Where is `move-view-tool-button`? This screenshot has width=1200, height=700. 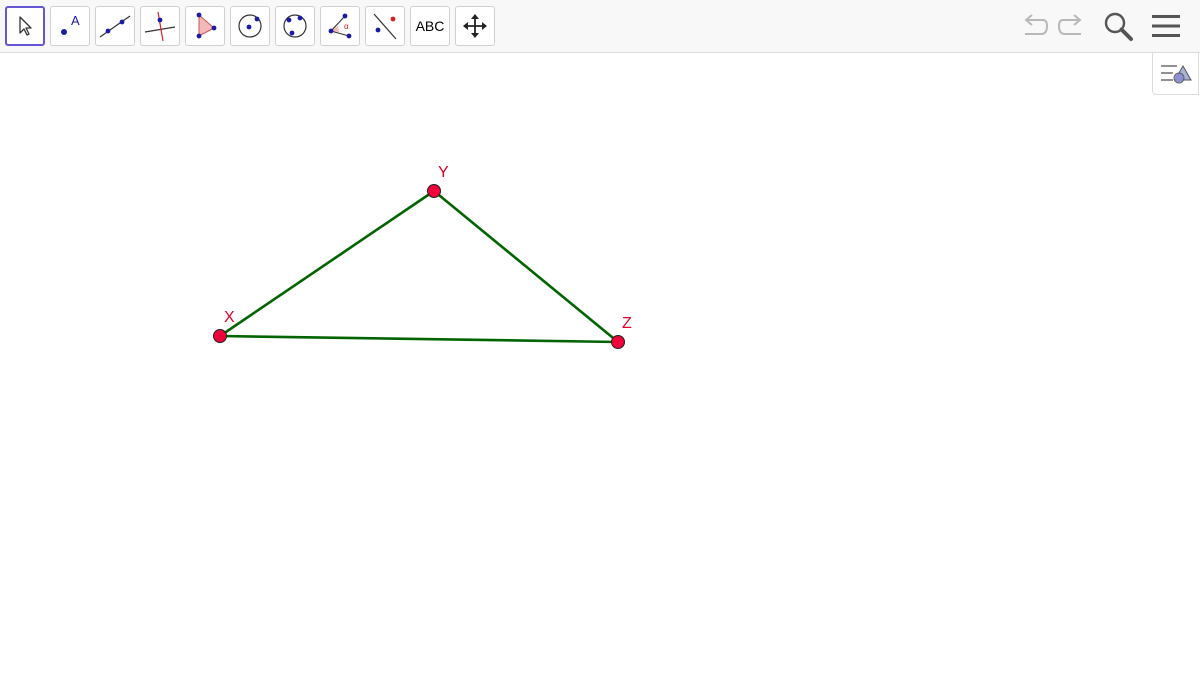
move-view-tool-button is located at coordinates (475, 26).